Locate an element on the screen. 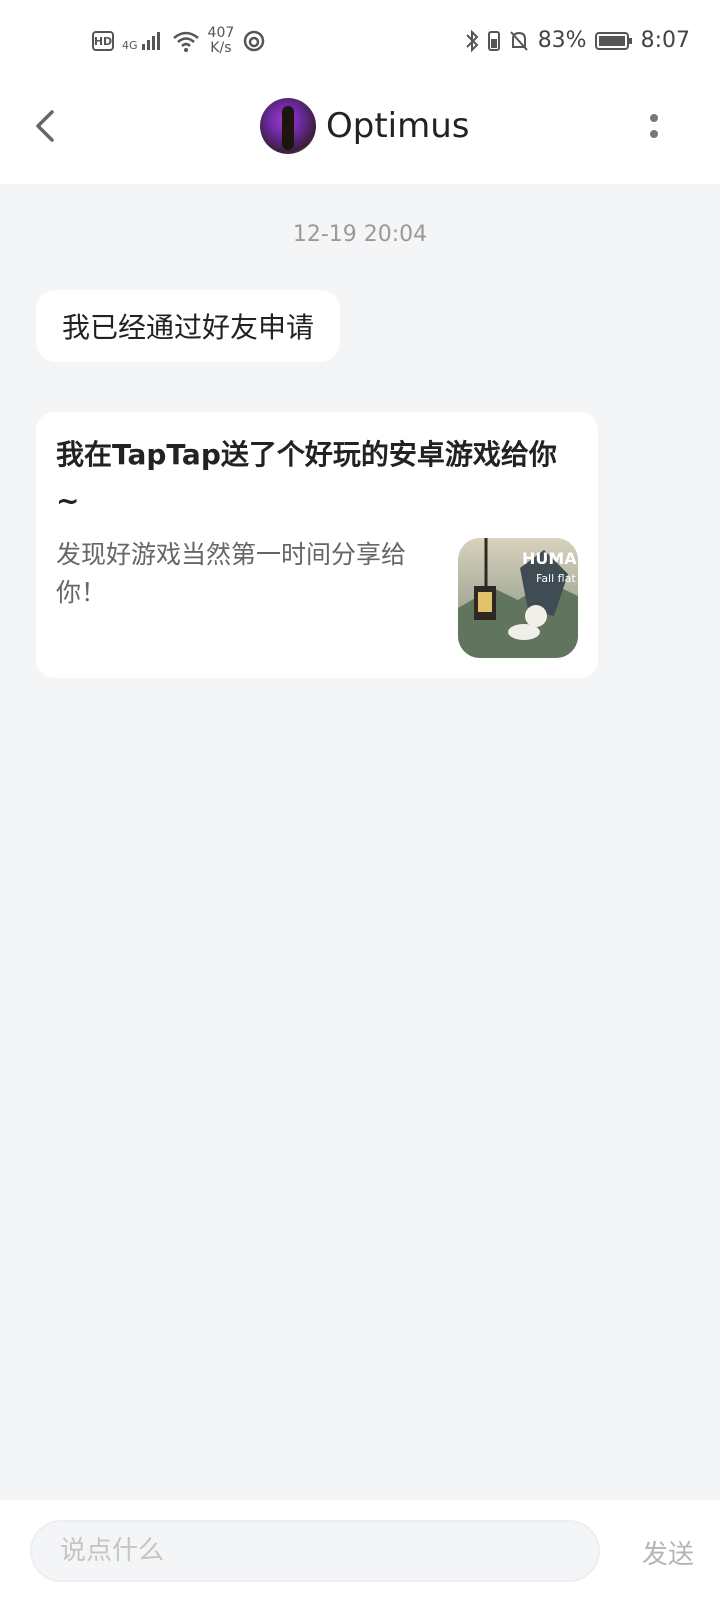  share-card-title: 我在TapTap送了个好玩的安卓游戏给你~ is located at coordinates (306, 477).